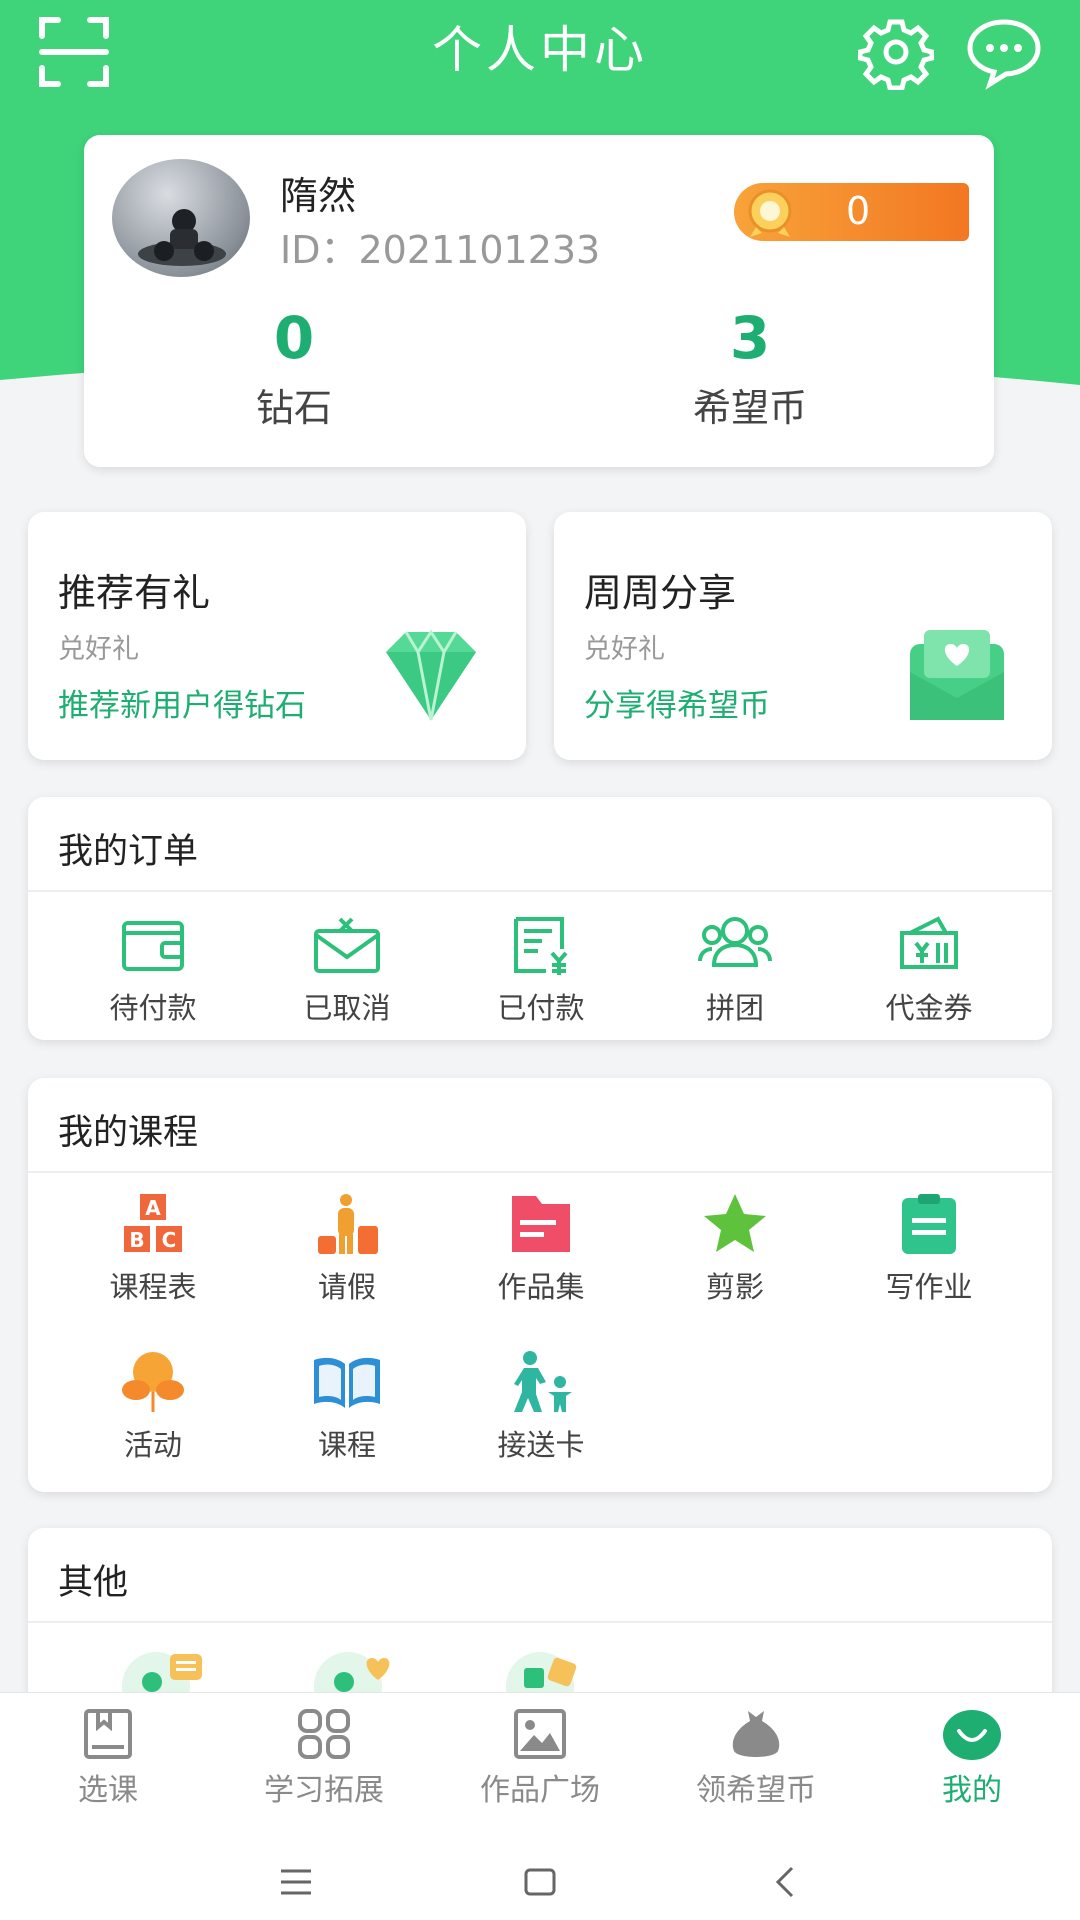 This screenshot has height=1920, width=1080. What do you see at coordinates (348, 1224) in the screenshot?
I see `traveler-luggage-icon` at bounding box center [348, 1224].